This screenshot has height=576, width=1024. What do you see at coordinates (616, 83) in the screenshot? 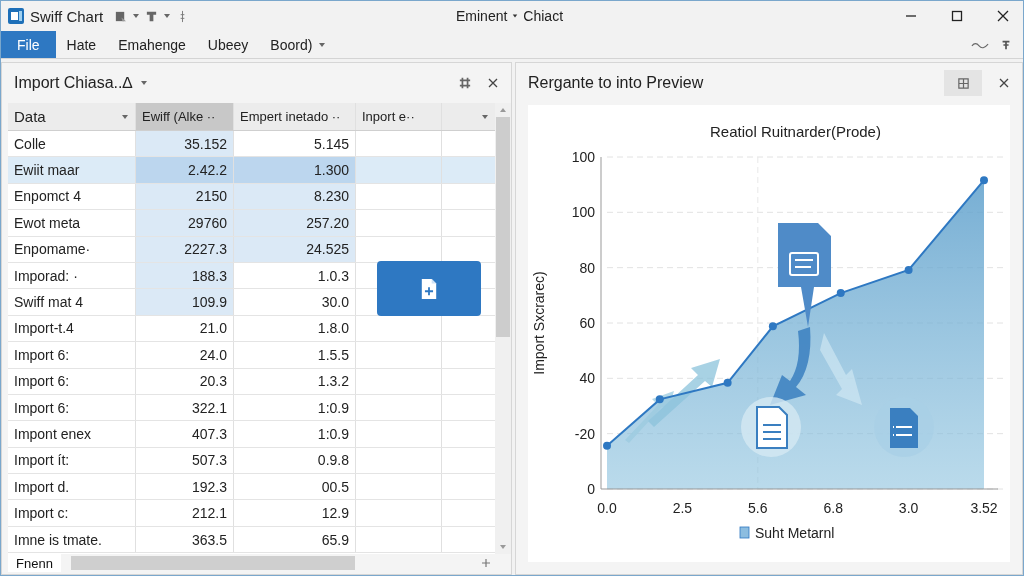
I see `panel-title: Rergante to into Preview` at bounding box center [616, 83].